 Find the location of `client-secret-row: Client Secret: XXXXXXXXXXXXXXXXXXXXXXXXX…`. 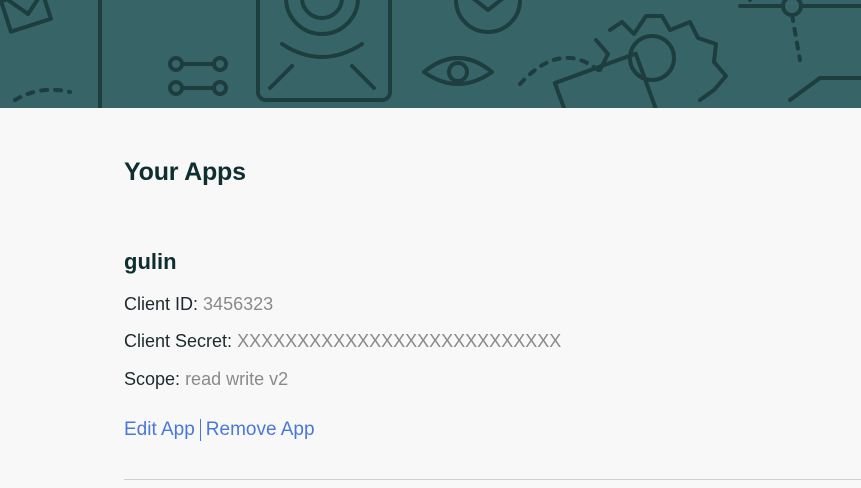

client-secret-row: Client Secret: XXXXXXXXXXXXXXXXXXXXXXXXX… is located at coordinates (342, 341).